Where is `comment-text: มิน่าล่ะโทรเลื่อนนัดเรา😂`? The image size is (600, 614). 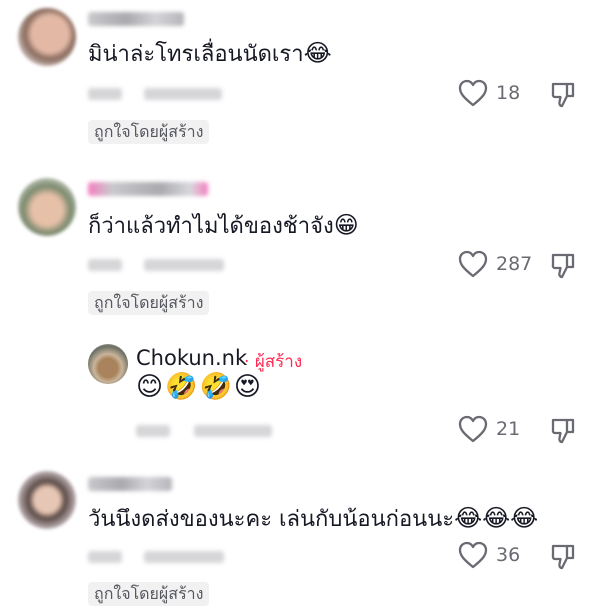
comment-text: มิน่าล่ะโทรเลื่อนนัดเรา😂 is located at coordinates (210, 54).